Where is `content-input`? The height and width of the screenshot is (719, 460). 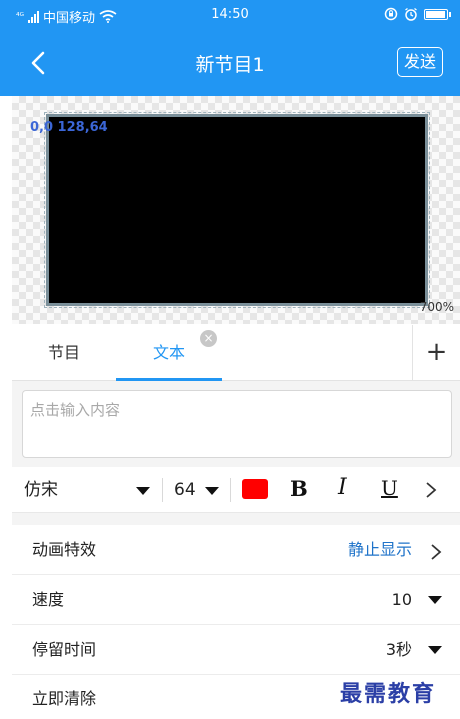 content-input is located at coordinates (237, 424).